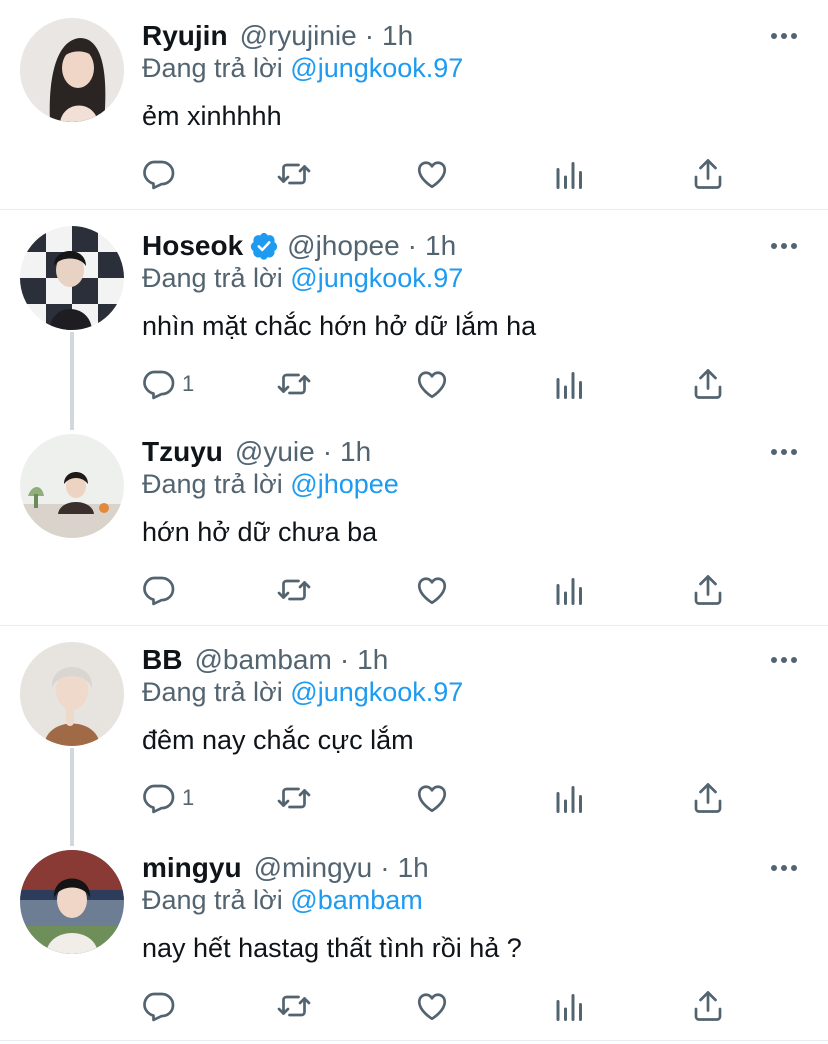 The image size is (828, 1044). I want to click on replying-to: Đang trả lời @bambam, so click(282, 900).